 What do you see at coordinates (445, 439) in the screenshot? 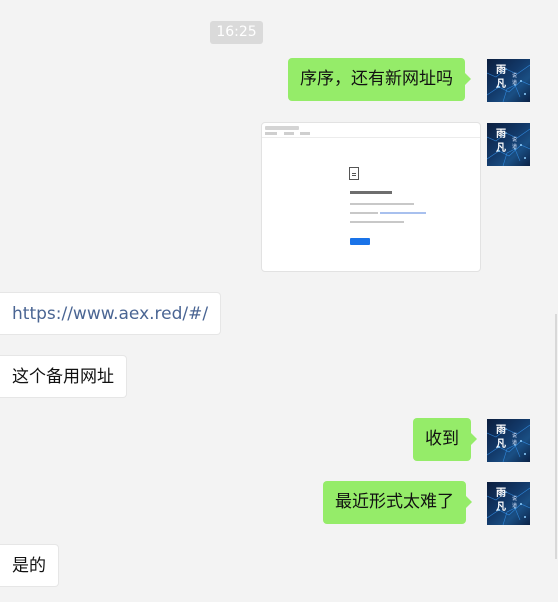
I see `message-bubble-outgoing: 收到` at bounding box center [445, 439].